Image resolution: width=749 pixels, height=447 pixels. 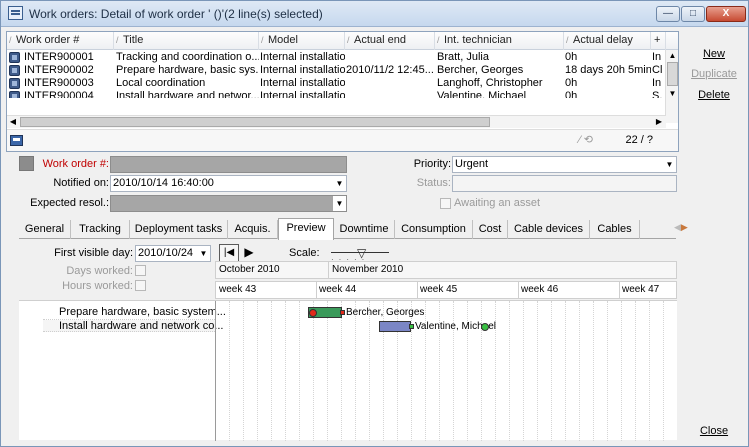 What do you see at coordinates (684, 227) in the screenshot?
I see `tab-scroll-right-icon: ▶` at bounding box center [684, 227].